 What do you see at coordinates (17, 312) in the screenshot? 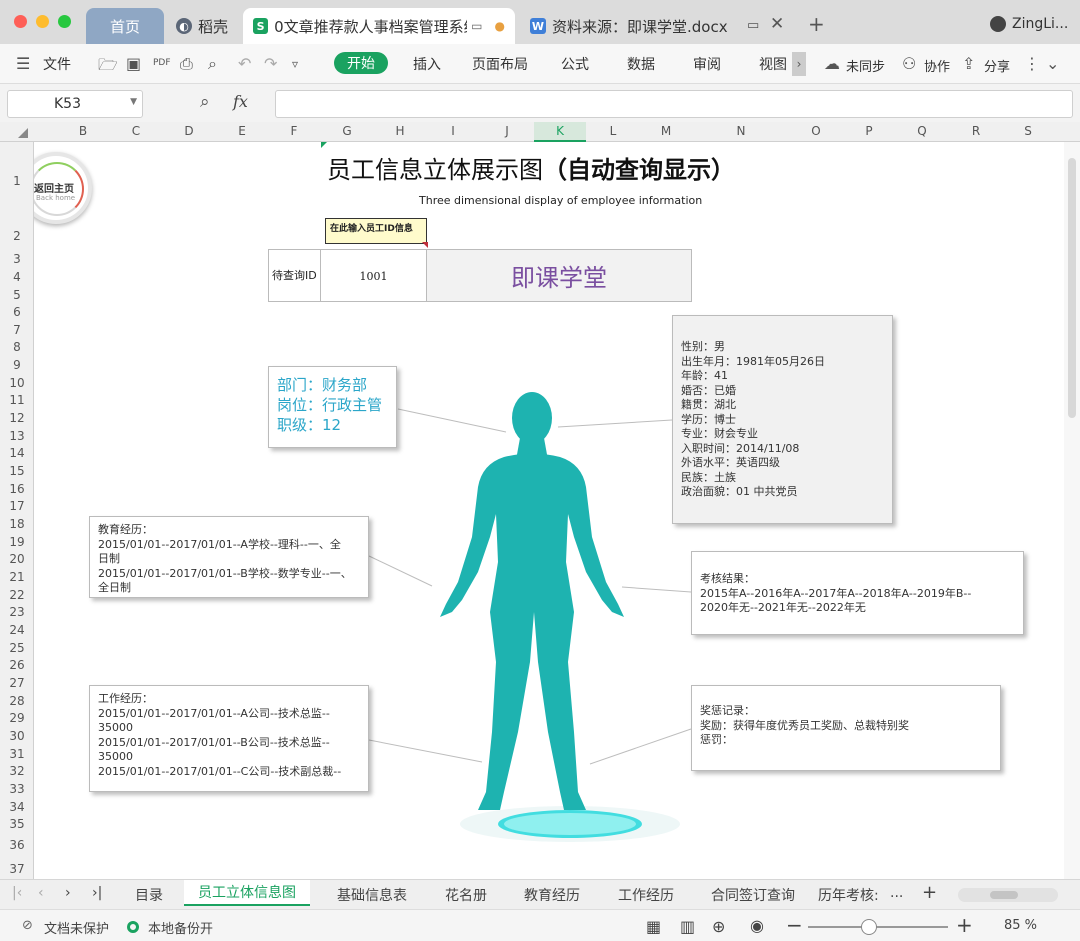
I see `row-header: 6` at bounding box center [17, 312].